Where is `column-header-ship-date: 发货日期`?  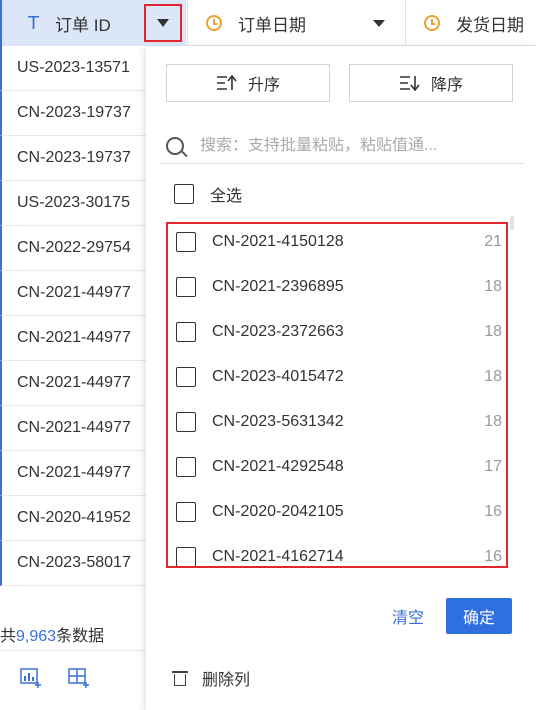
column-header-ship-date: 发货日期 is located at coordinates (470, 23).